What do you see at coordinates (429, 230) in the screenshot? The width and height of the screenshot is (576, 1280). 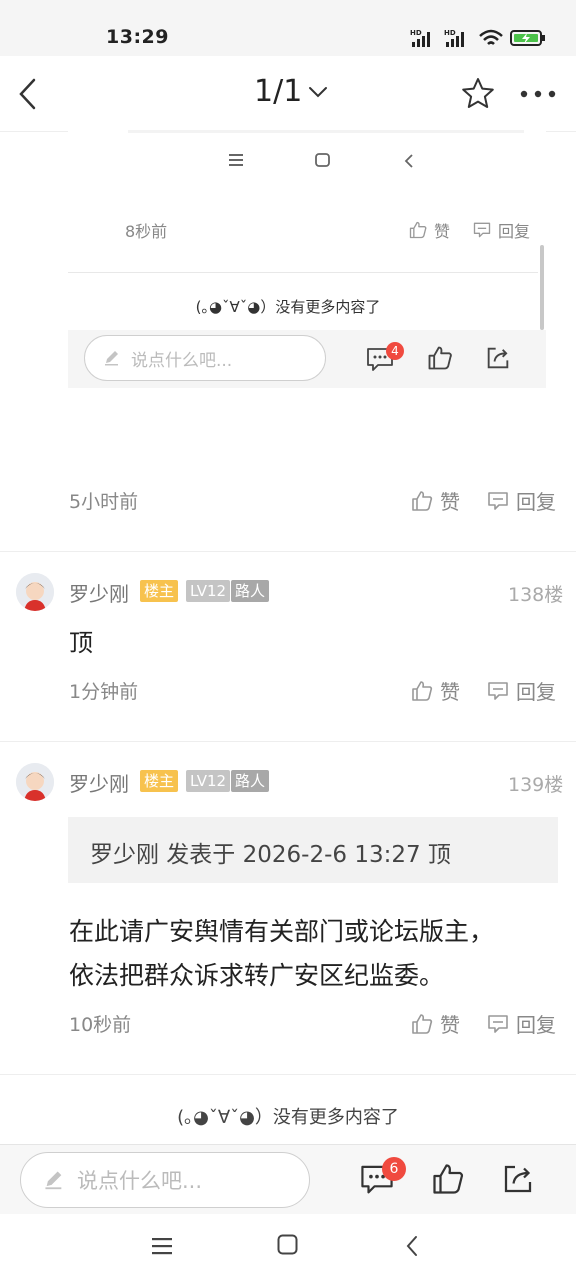 I see `embedded-like-button: 赞` at bounding box center [429, 230].